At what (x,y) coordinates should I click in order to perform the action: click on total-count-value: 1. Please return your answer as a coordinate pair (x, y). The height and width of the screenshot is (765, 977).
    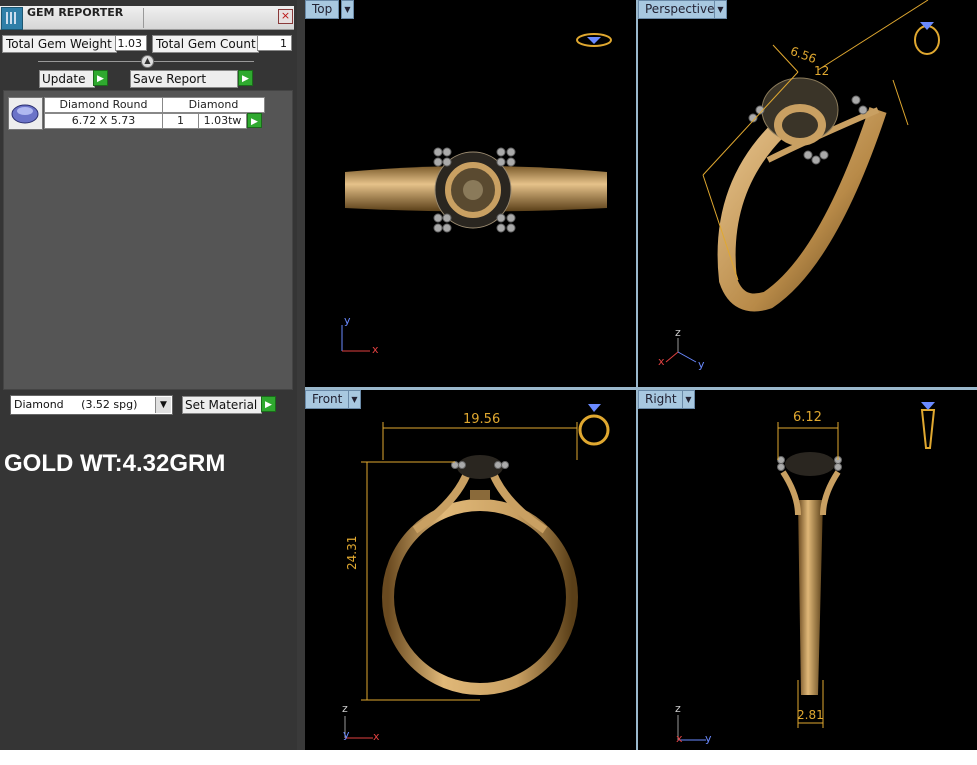
    Looking at the image, I should click on (274, 43).